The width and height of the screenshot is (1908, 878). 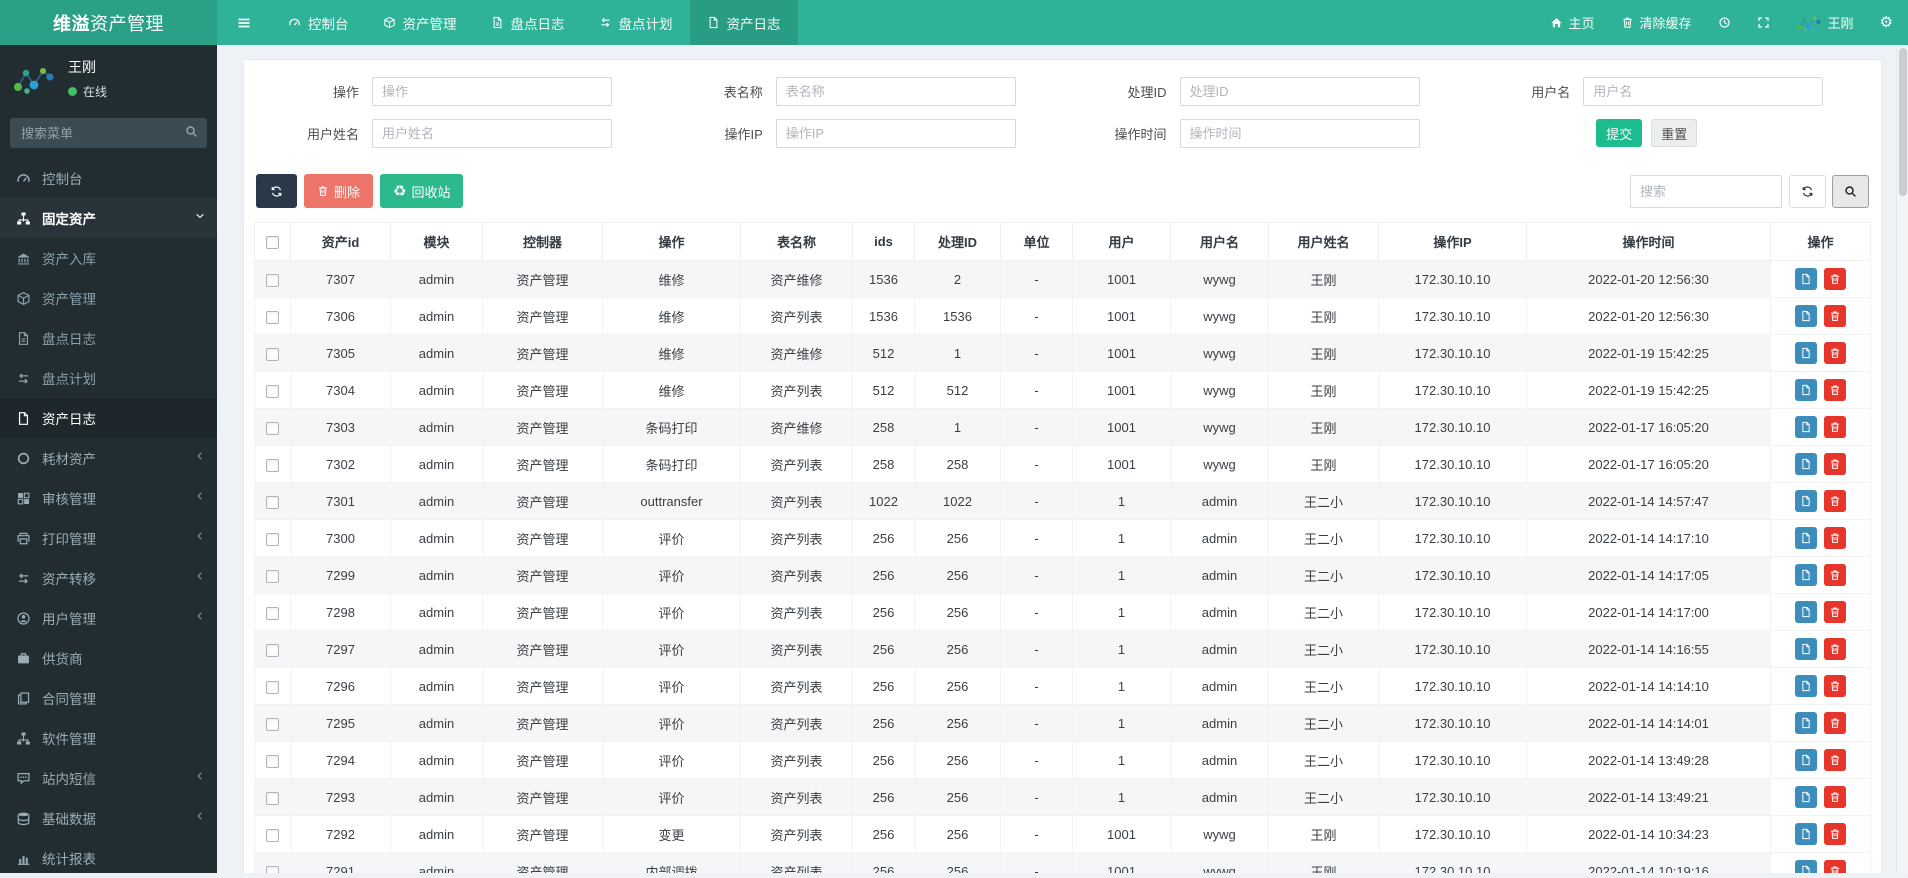 What do you see at coordinates (318, 22) in the screenshot?
I see `topnav-tab-dashboard: 控制台` at bounding box center [318, 22].